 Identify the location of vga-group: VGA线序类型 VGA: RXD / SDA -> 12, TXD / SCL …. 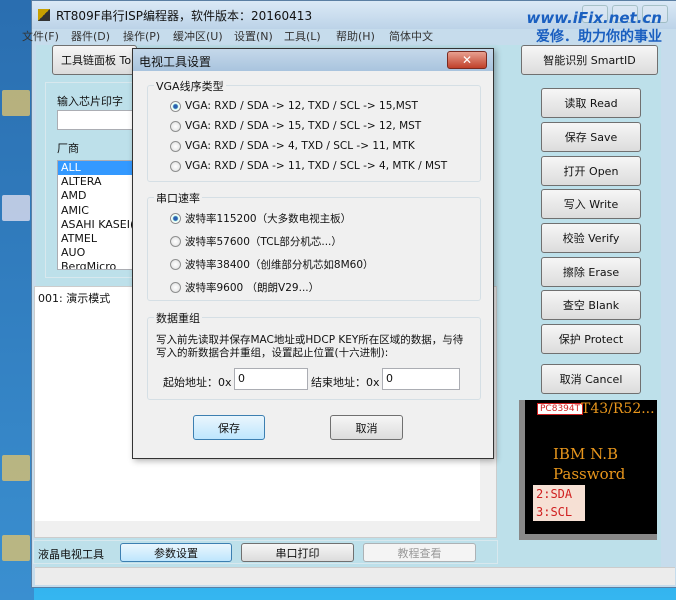
(314, 130).